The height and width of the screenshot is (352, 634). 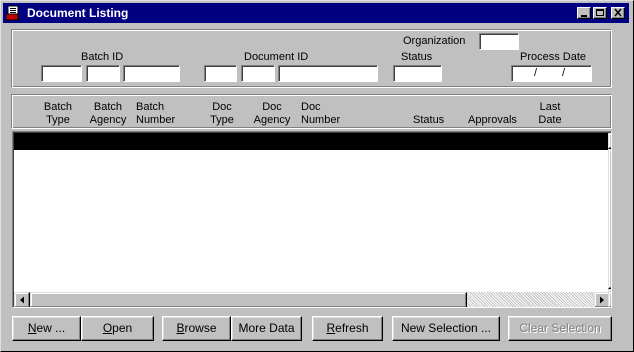 What do you see at coordinates (584, 16) in the screenshot?
I see `minimize-icon` at bounding box center [584, 16].